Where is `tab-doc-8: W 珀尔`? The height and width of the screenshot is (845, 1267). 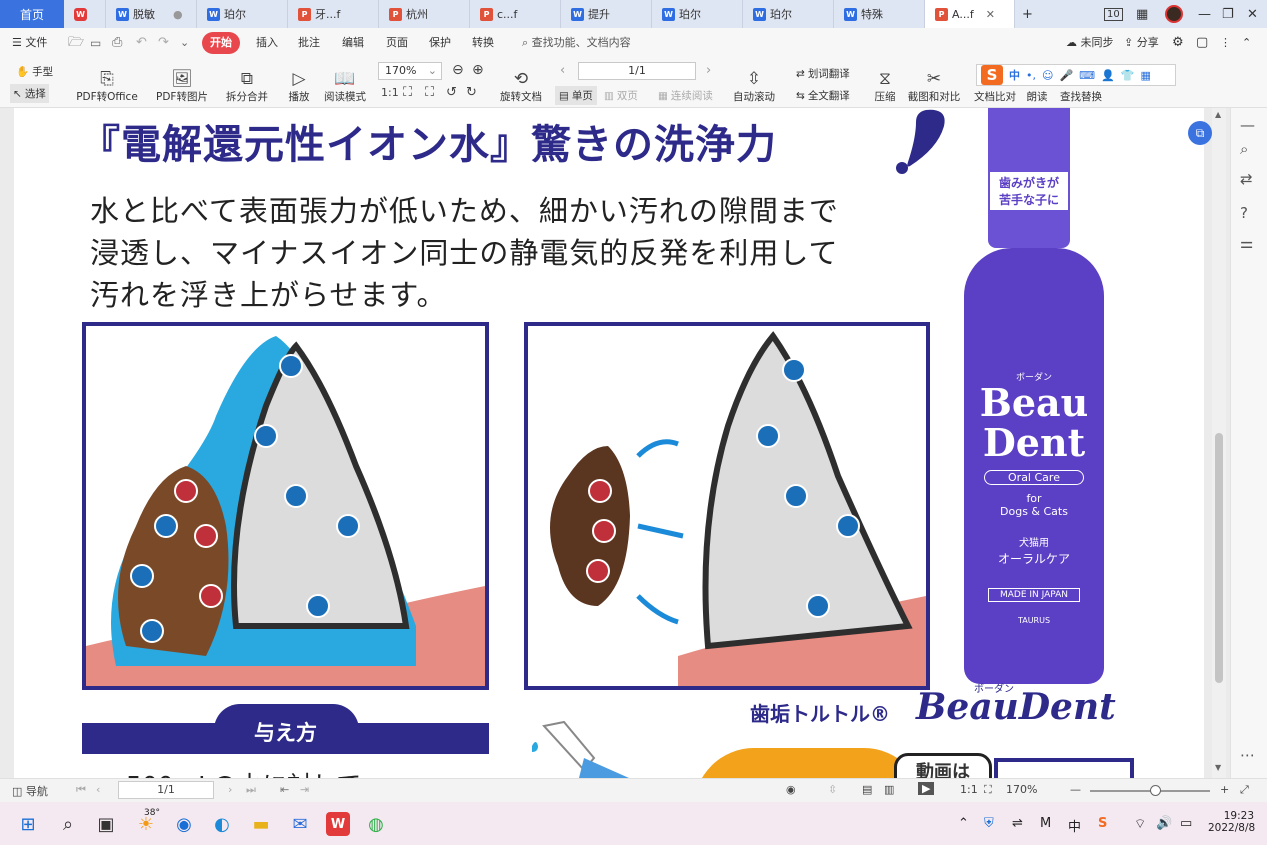 tab-doc-8: W 珀尔 is located at coordinates (788, 14).